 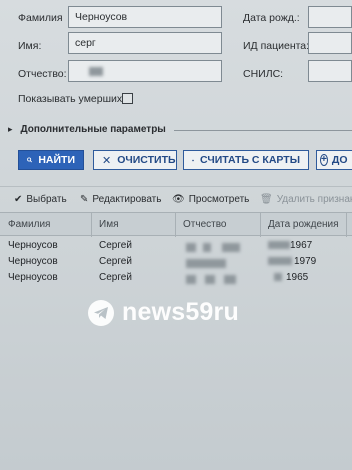 What do you see at coordinates (176, 246) in the screenshot?
I see `table-row: Черноусов Сергей 1967` at bounding box center [176, 246].